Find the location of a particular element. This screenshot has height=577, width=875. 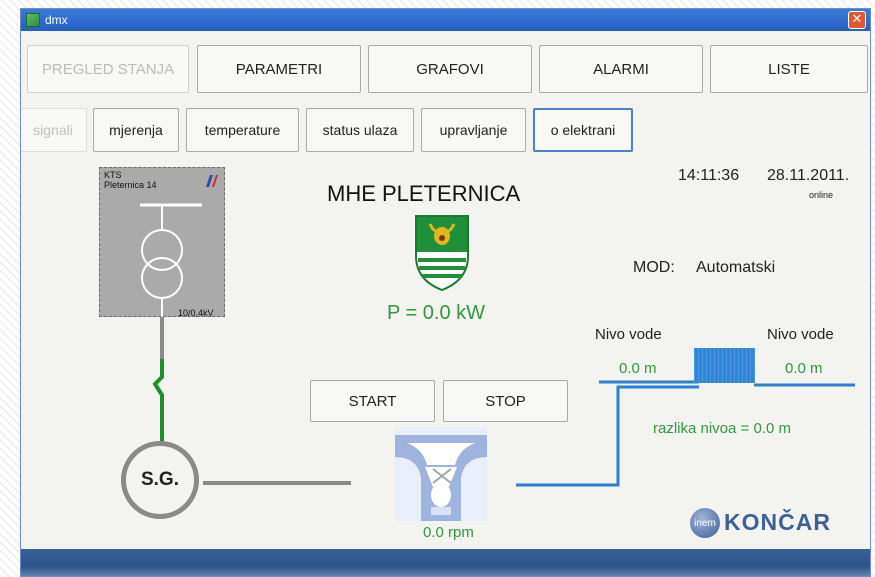

lower-level-label: Nivo vode is located at coordinates (800, 334).